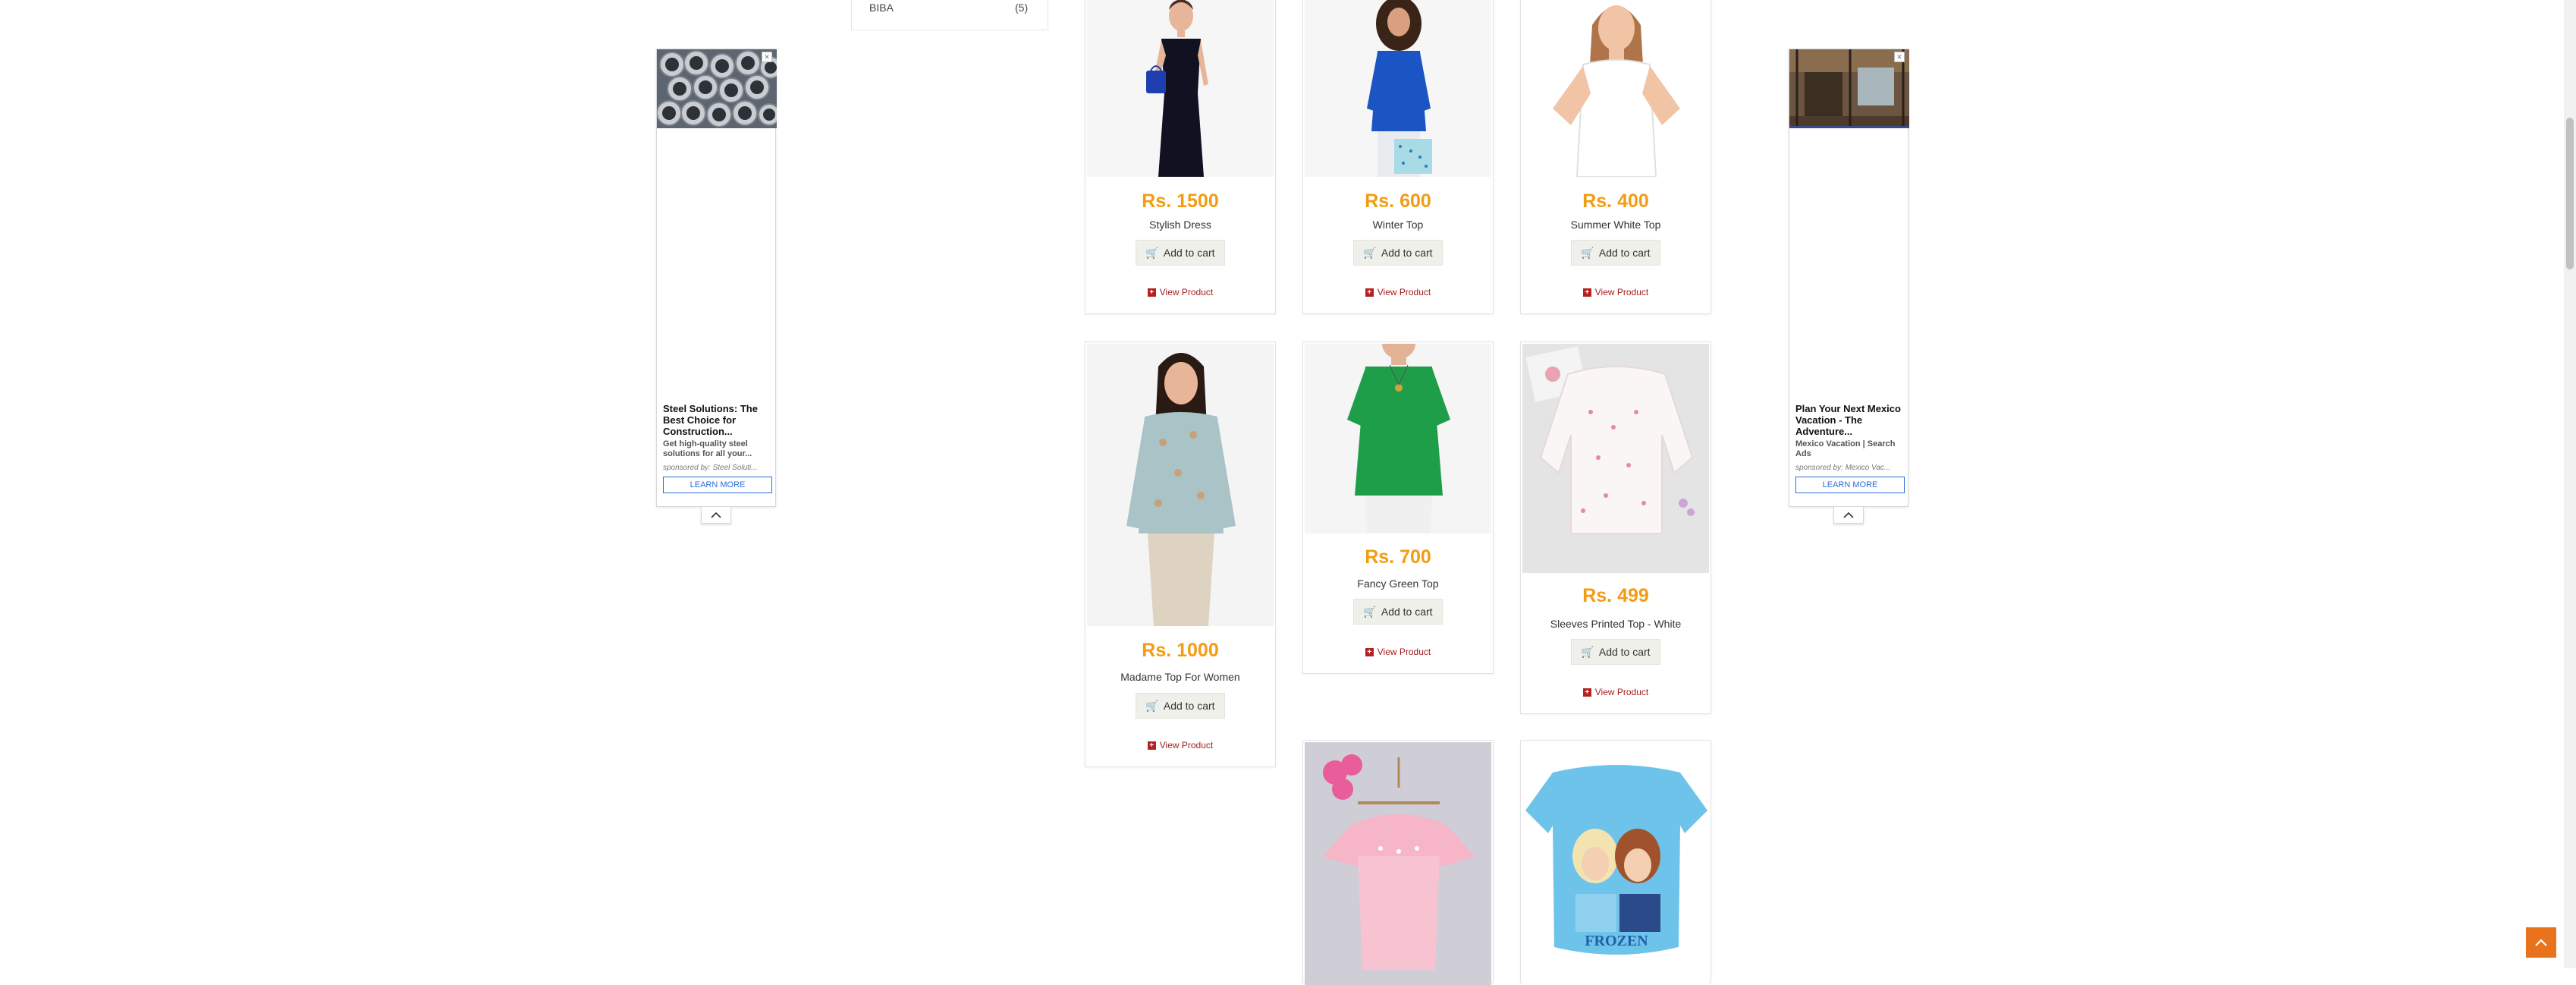  Describe the element at coordinates (1398, 557) in the screenshot. I see `product-price: Rs. 700` at that location.